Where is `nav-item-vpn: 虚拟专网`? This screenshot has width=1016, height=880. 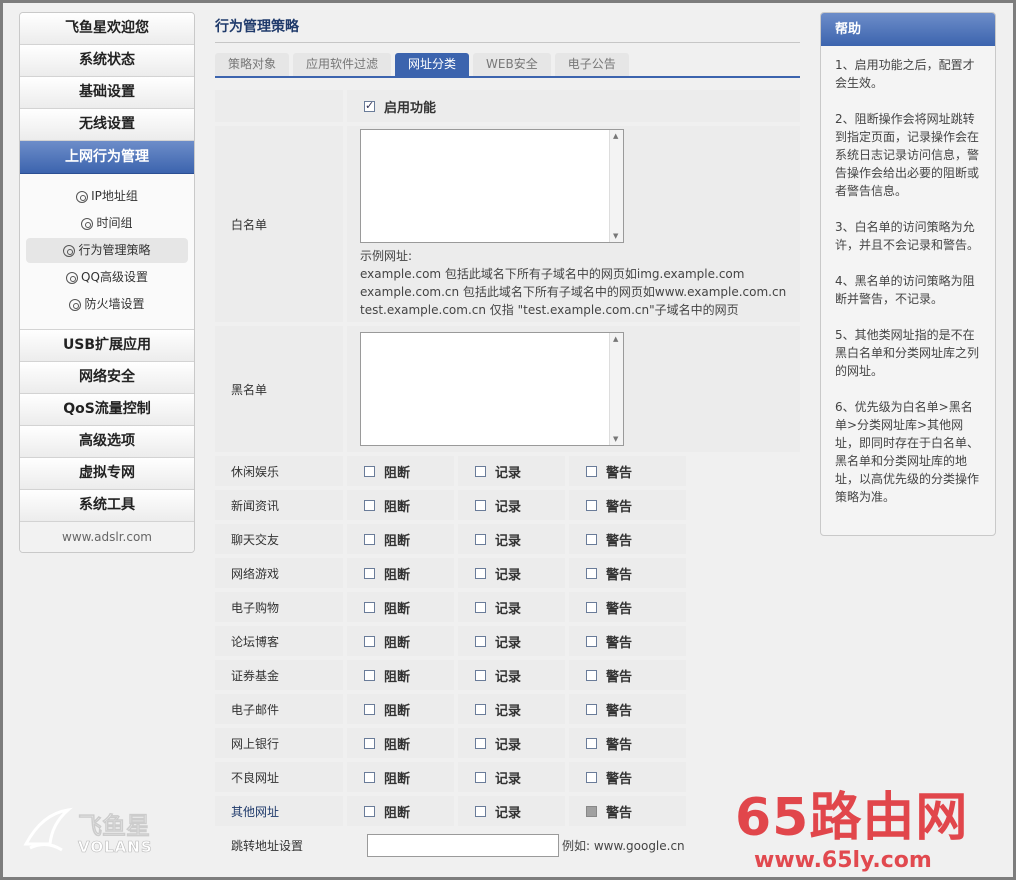 nav-item-vpn: 虚拟专网 is located at coordinates (107, 474).